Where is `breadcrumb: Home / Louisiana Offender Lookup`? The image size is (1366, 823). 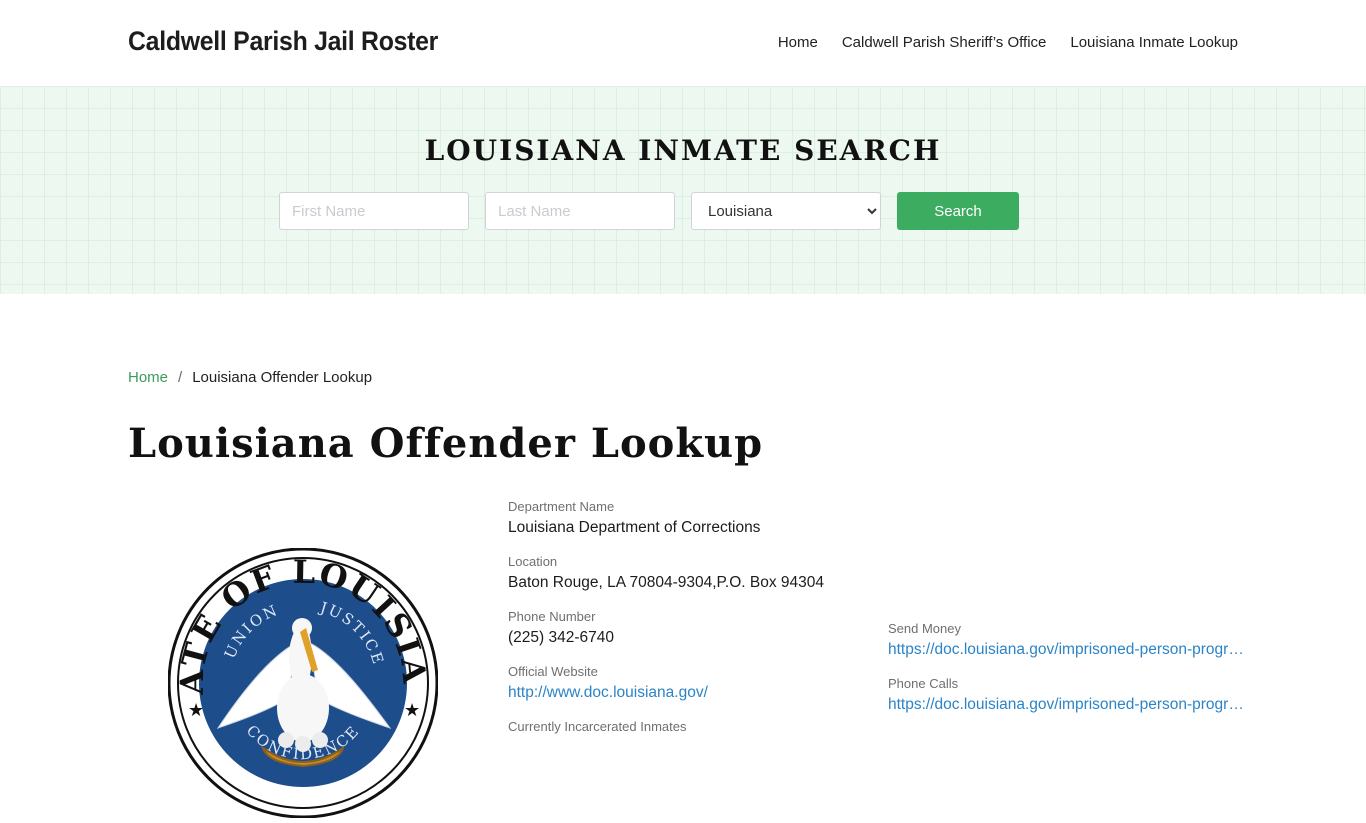
breadcrumb: Home / Louisiana Offender Lookup is located at coordinates (250, 377).